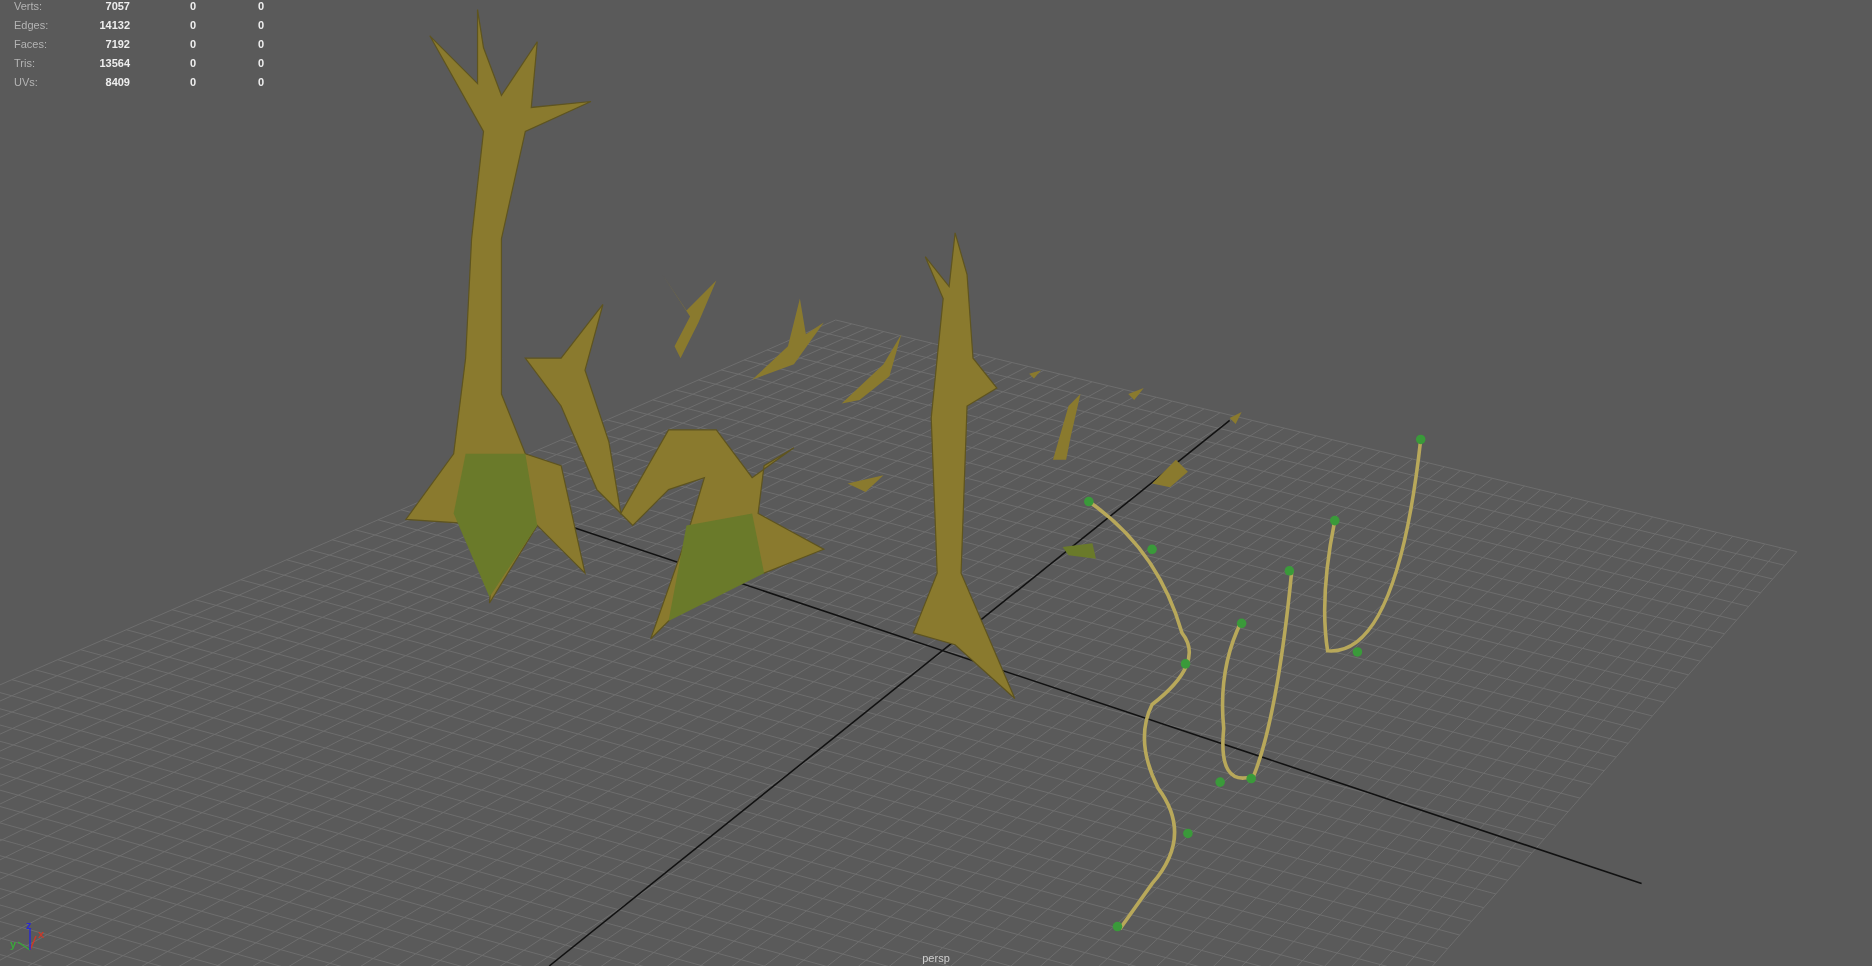 The image size is (1872, 966). What do you see at coordinates (117, 44) in the screenshot?
I see `stat-value: 7192` at bounding box center [117, 44].